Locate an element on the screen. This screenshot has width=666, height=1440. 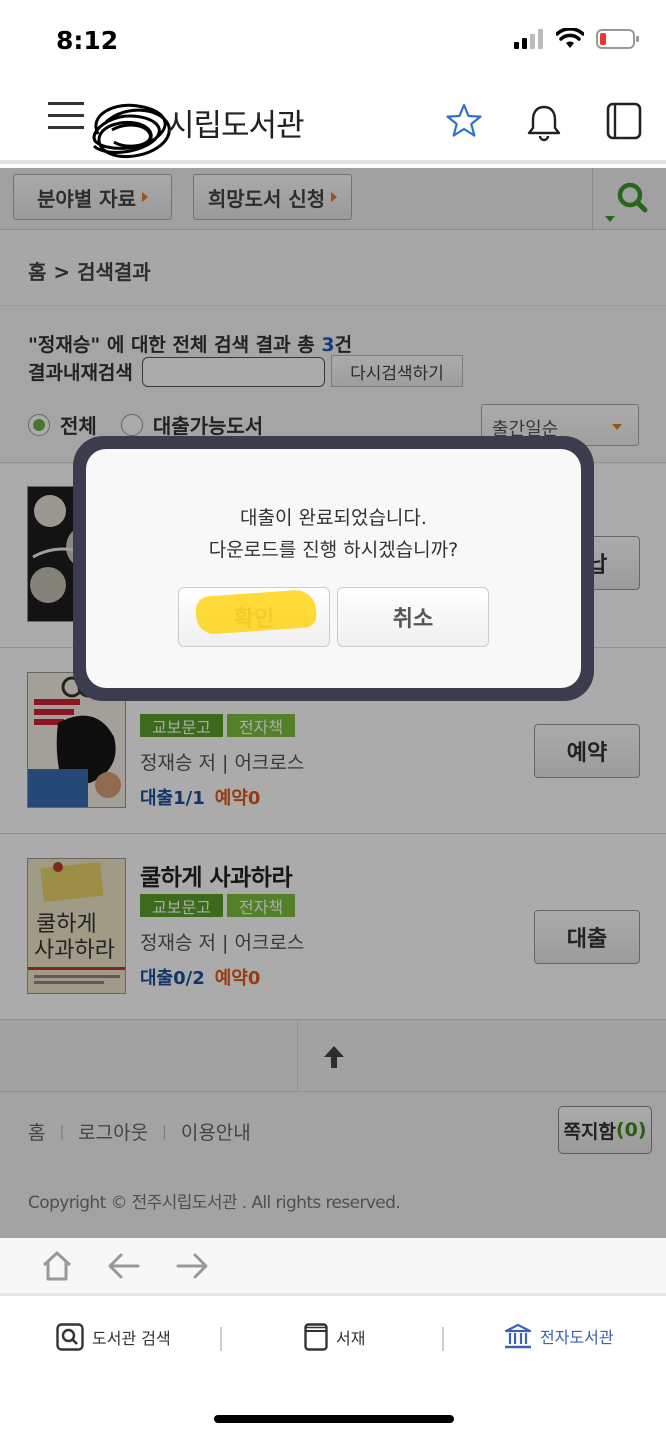
status-bar: 8:12 is located at coordinates (333, 40).